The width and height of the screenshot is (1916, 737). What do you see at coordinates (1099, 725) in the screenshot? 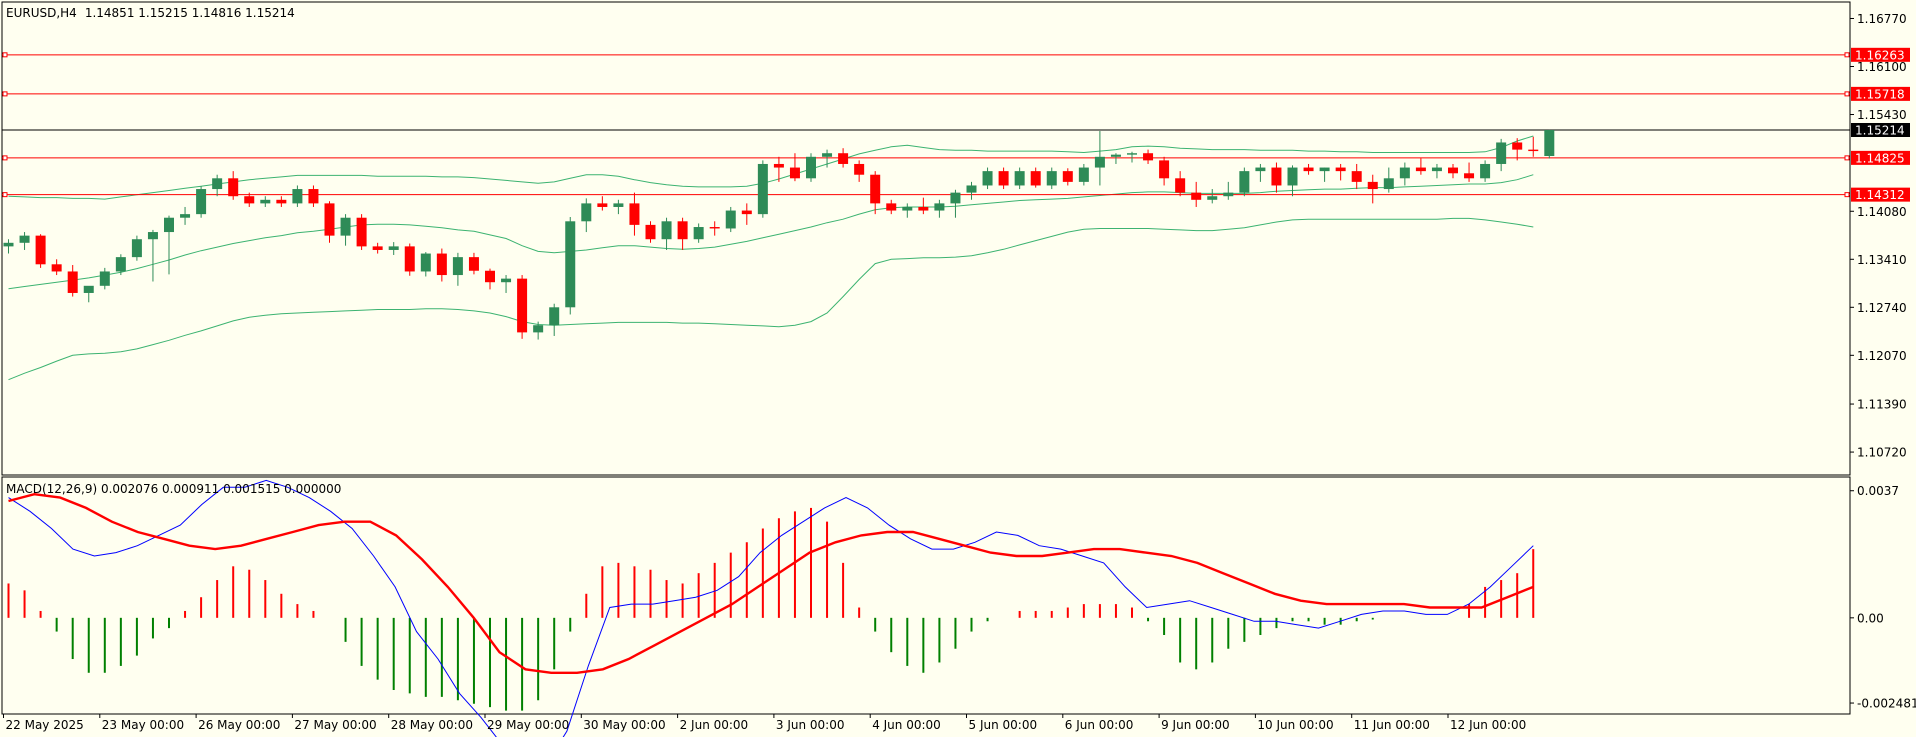
I see `time-tick-label: 6 Jun 00:00` at bounding box center [1099, 725].